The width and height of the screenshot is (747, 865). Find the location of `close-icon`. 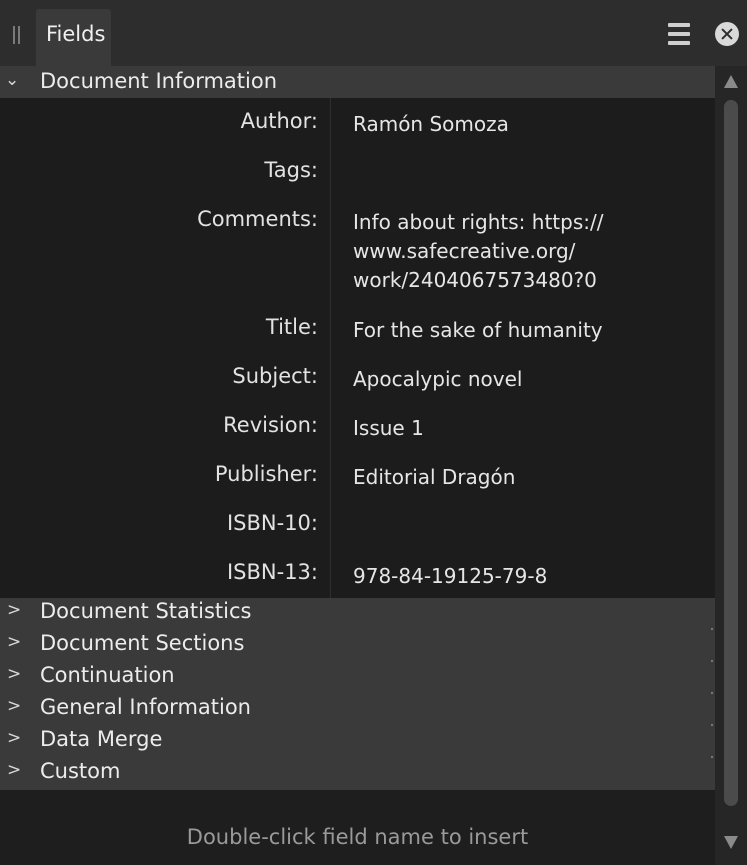

close-icon is located at coordinates (727, 34).